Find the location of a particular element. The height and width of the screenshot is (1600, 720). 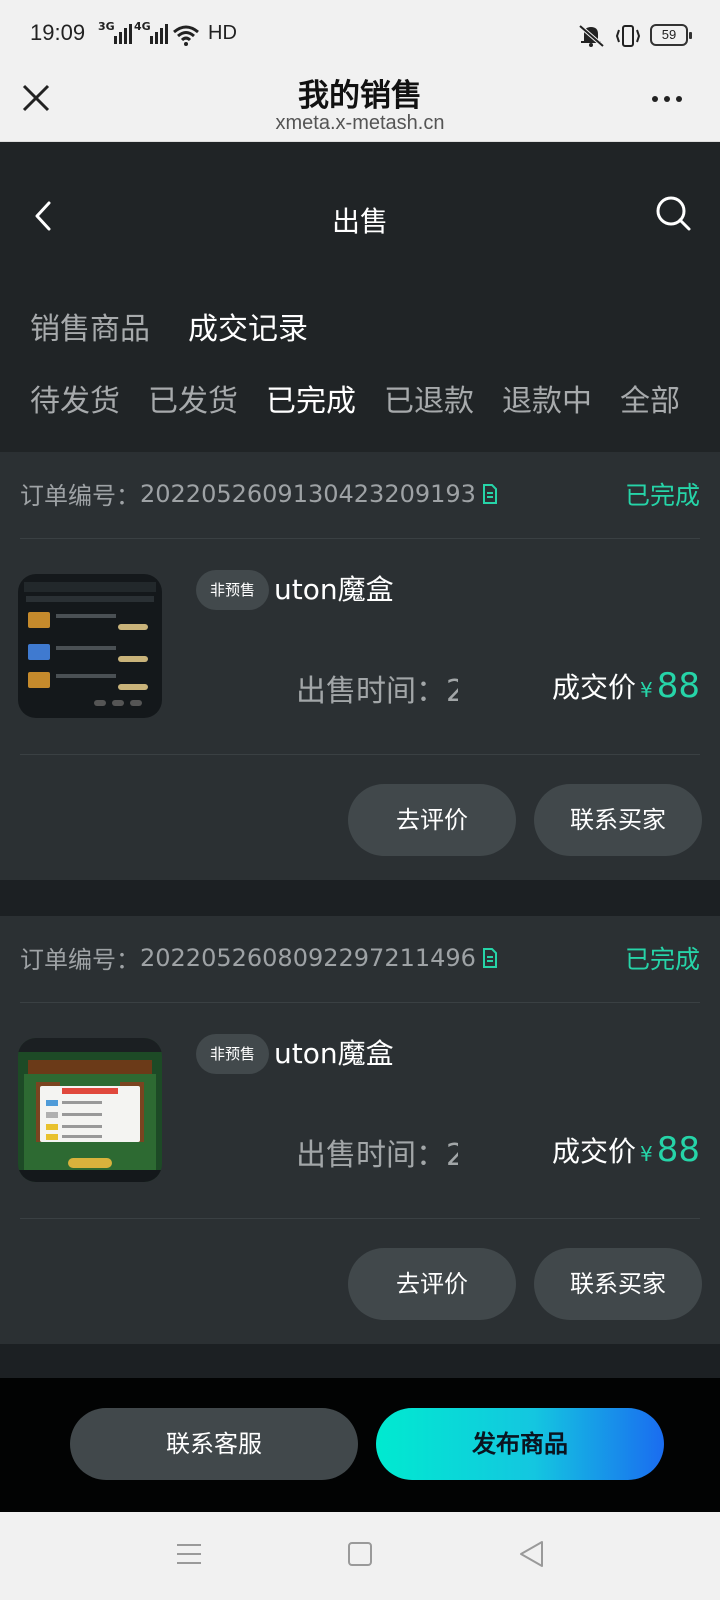

tab-refunding: 退款中 is located at coordinates (547, 398).